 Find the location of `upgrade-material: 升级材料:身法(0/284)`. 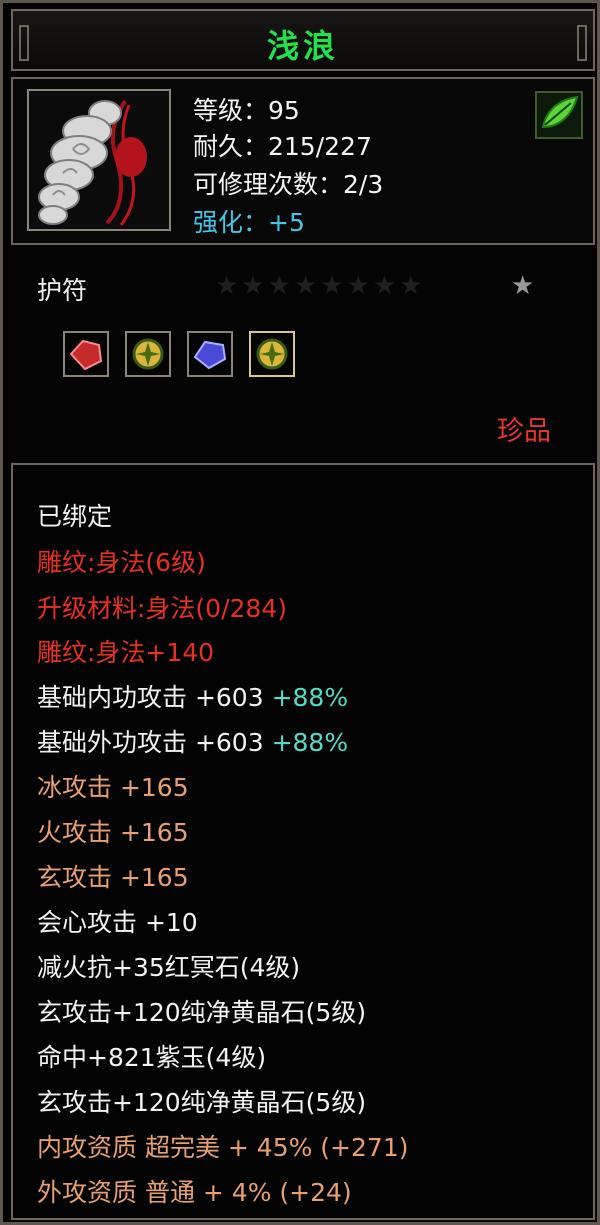

upgrade-material: 升级材料:身法(0/284) is located at coordinates (162, 608).